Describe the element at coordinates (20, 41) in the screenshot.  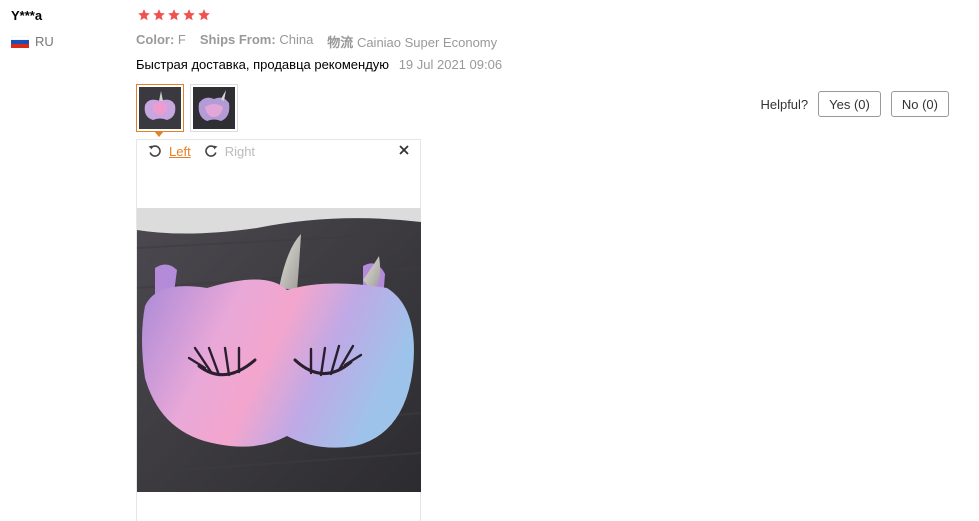
I see `flag-russia-icon` at that location.